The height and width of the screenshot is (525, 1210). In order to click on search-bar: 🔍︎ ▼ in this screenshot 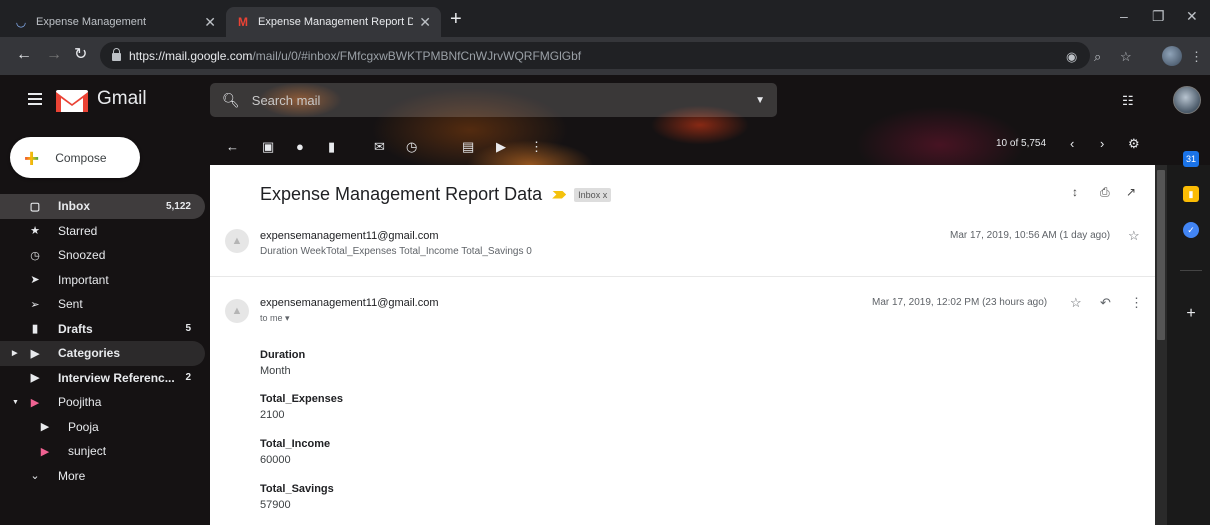, I will do `click(493, 100)`.